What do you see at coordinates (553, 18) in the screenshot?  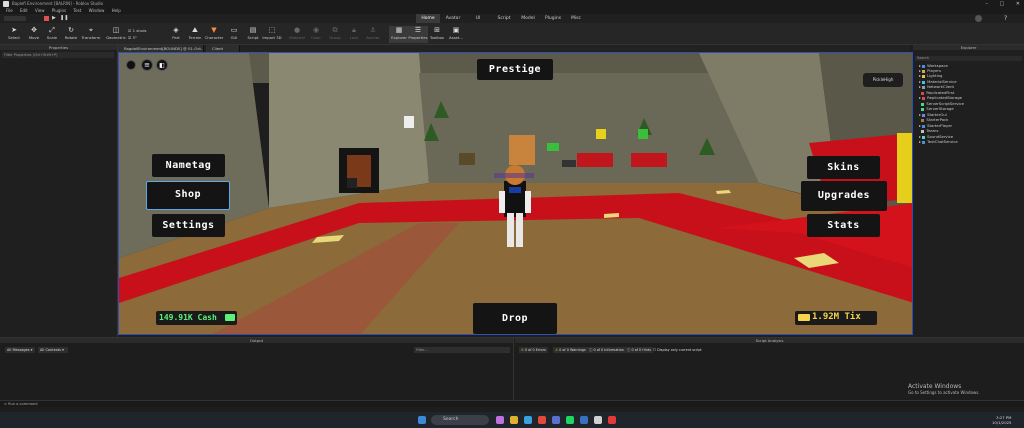 I see `tab-plugins: Plugins` at bounding box center [553, 18].